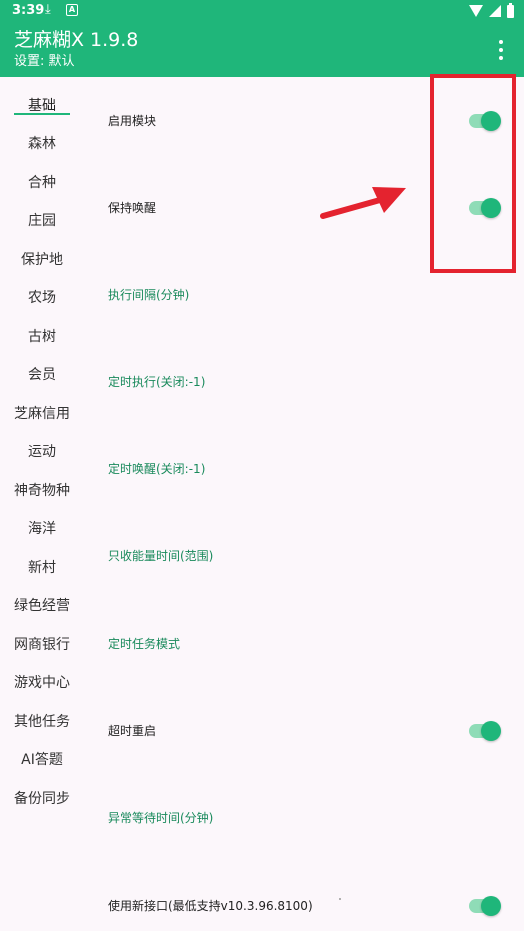  What do you see at coordinates (42, 337) in the screenshot?
I see `sidebar-item-ancient-tree: 古树` at bounding box center [42, 337].